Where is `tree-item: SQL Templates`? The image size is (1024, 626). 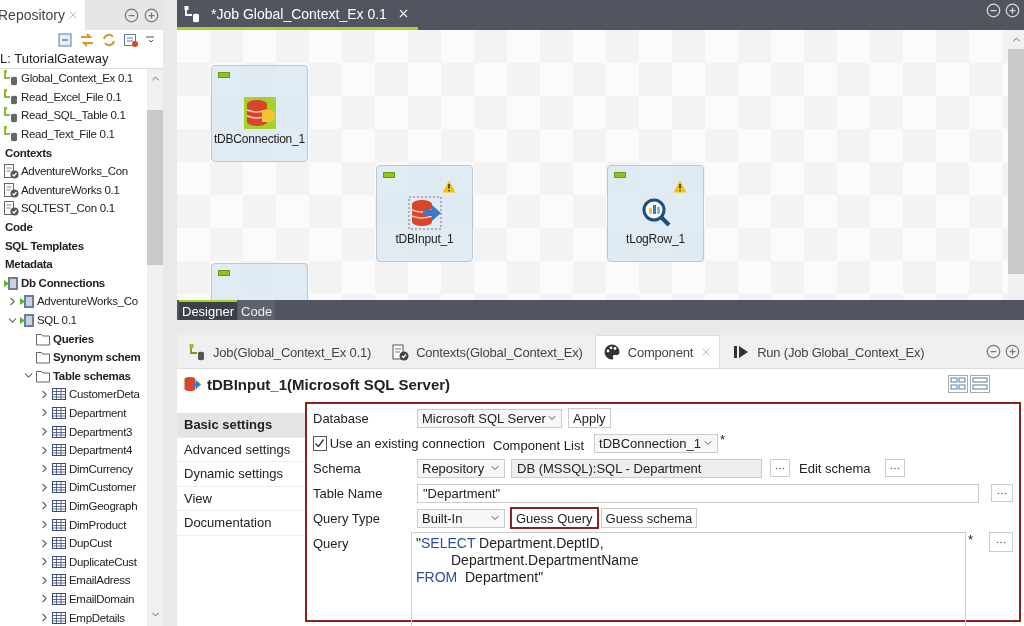
tree-item: SQL Templates is located at coordinates (44, 245).